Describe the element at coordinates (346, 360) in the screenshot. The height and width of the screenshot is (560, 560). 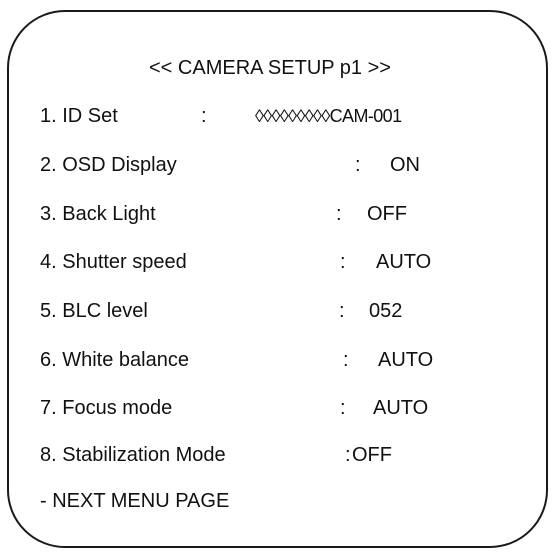
I see `menu-item-white-balance-sep: :` at that location.